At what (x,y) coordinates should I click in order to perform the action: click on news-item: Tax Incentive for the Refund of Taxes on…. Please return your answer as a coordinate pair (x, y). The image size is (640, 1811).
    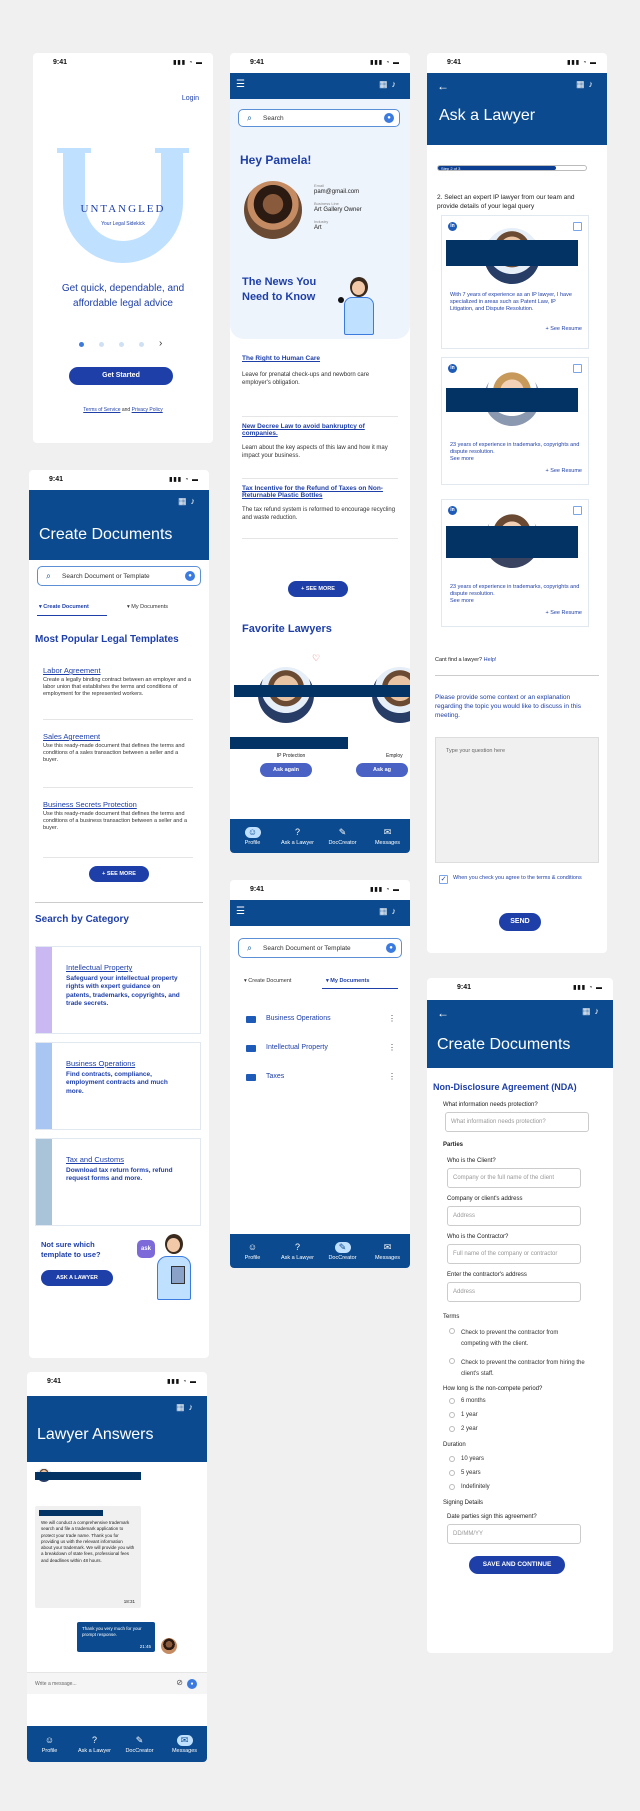
    Looking at the image, I should click on (320, 509).